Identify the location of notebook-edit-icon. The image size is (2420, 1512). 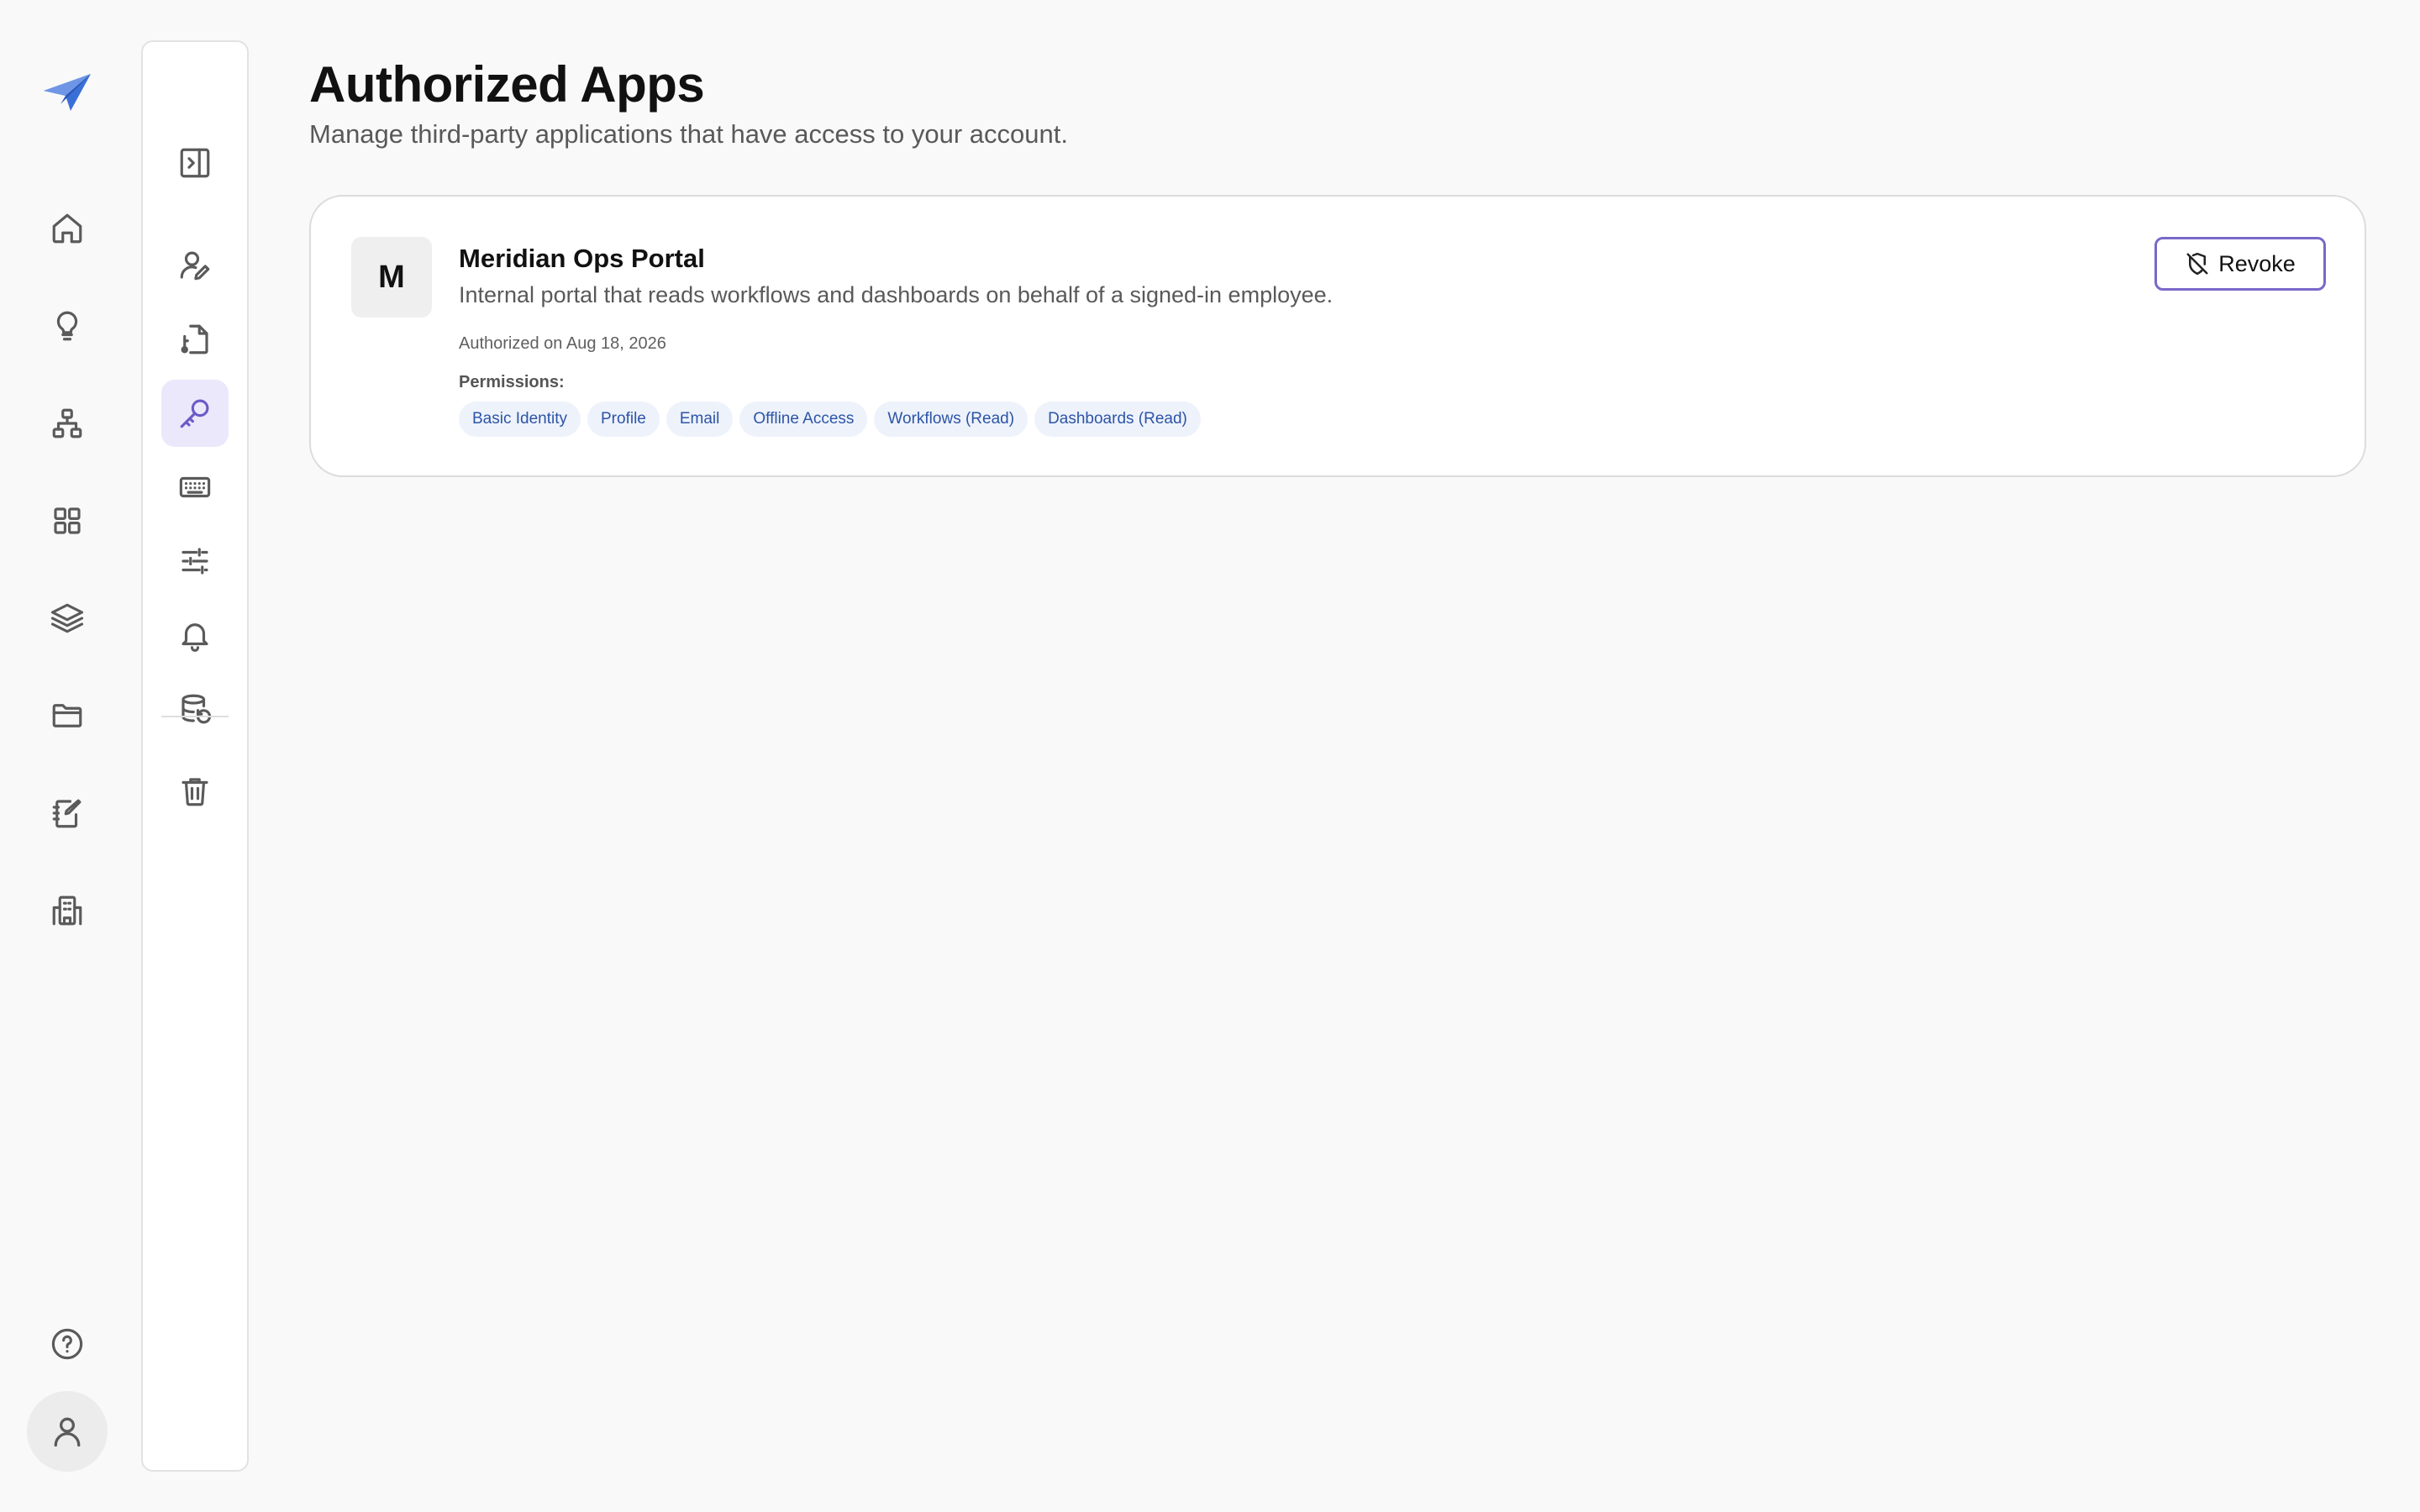
(67, 813).